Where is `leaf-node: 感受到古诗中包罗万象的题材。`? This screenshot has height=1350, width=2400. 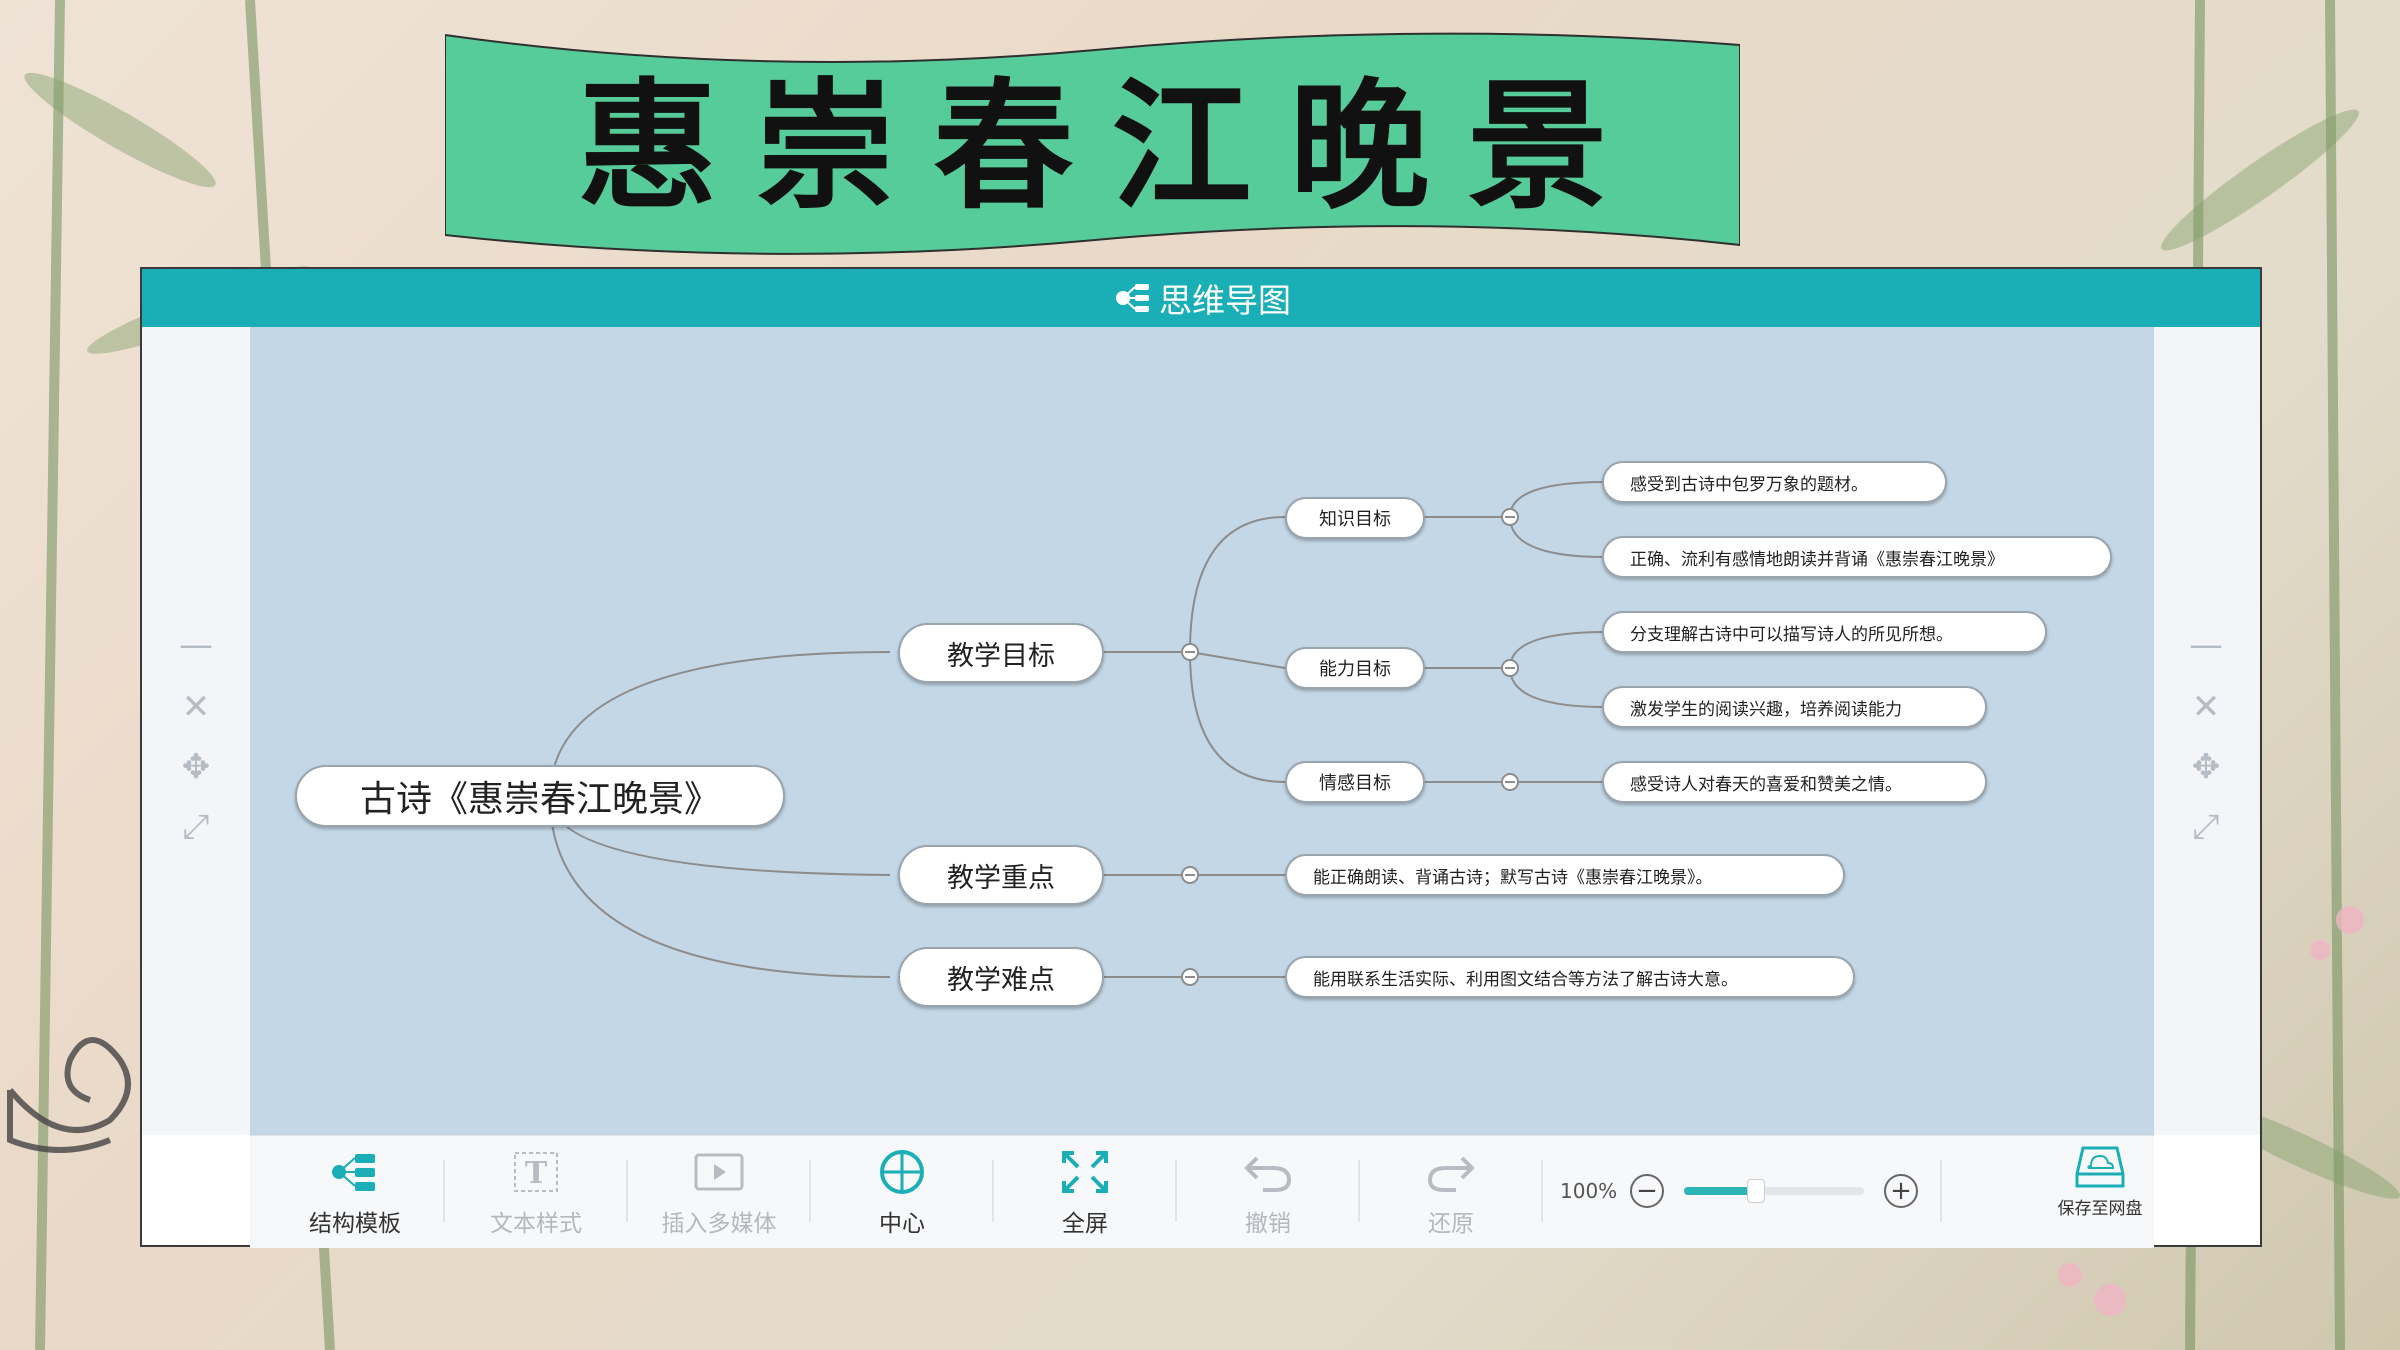
leaf-node: 感受到古诗中包罗万象的题材。 is located at coordinates (1774, 482).